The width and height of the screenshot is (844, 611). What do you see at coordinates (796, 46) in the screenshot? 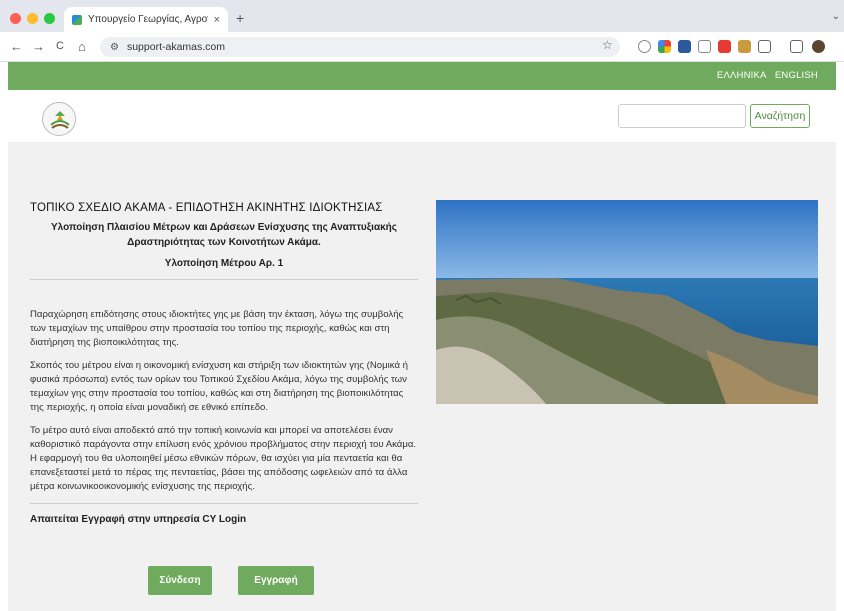
I see `sidebar-icon` at bounding box center [796, 46].